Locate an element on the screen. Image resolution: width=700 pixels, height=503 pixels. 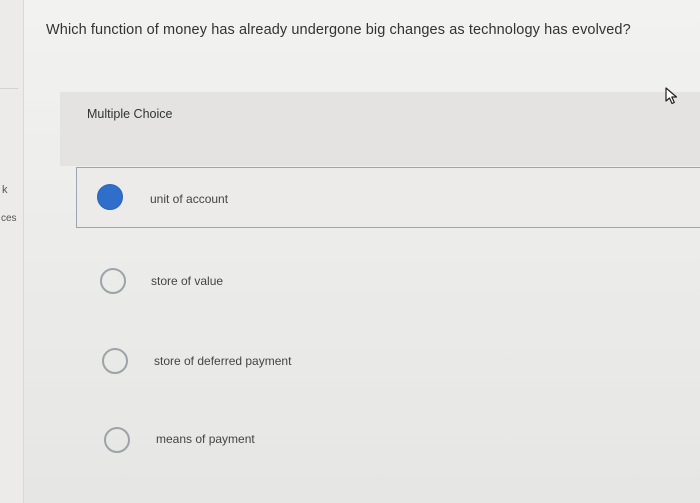
question-type-panel is located at coordinates (380, 129).